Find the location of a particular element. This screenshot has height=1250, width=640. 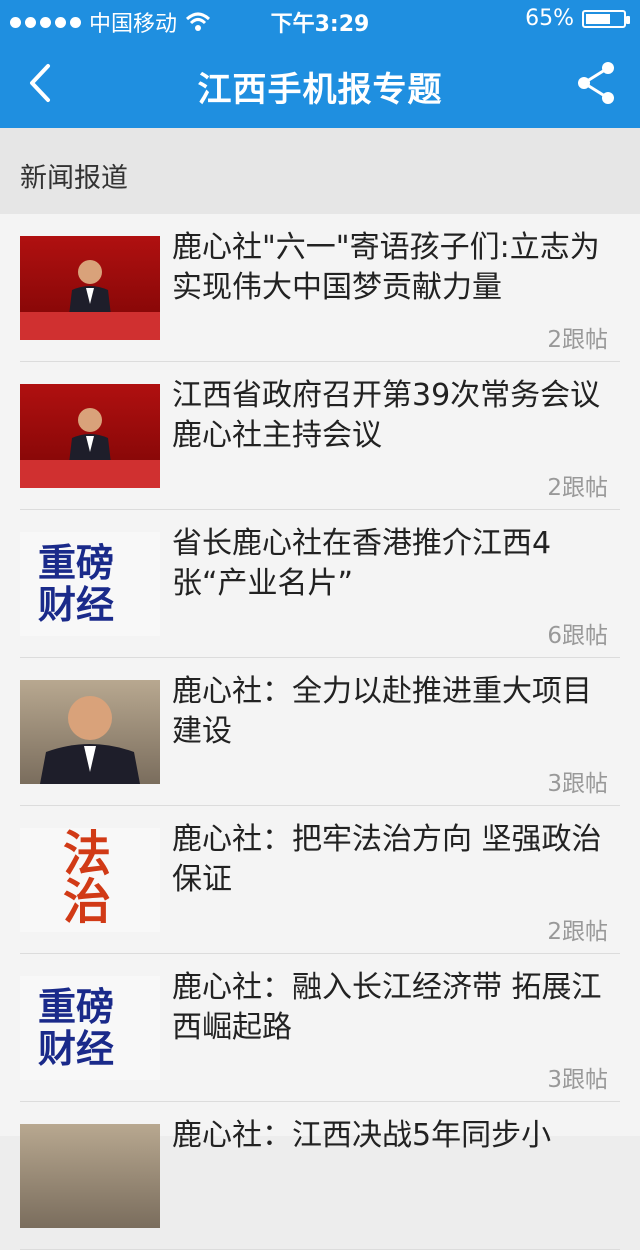

section-label: 新闻报道 is located at coordinates (74, 178).